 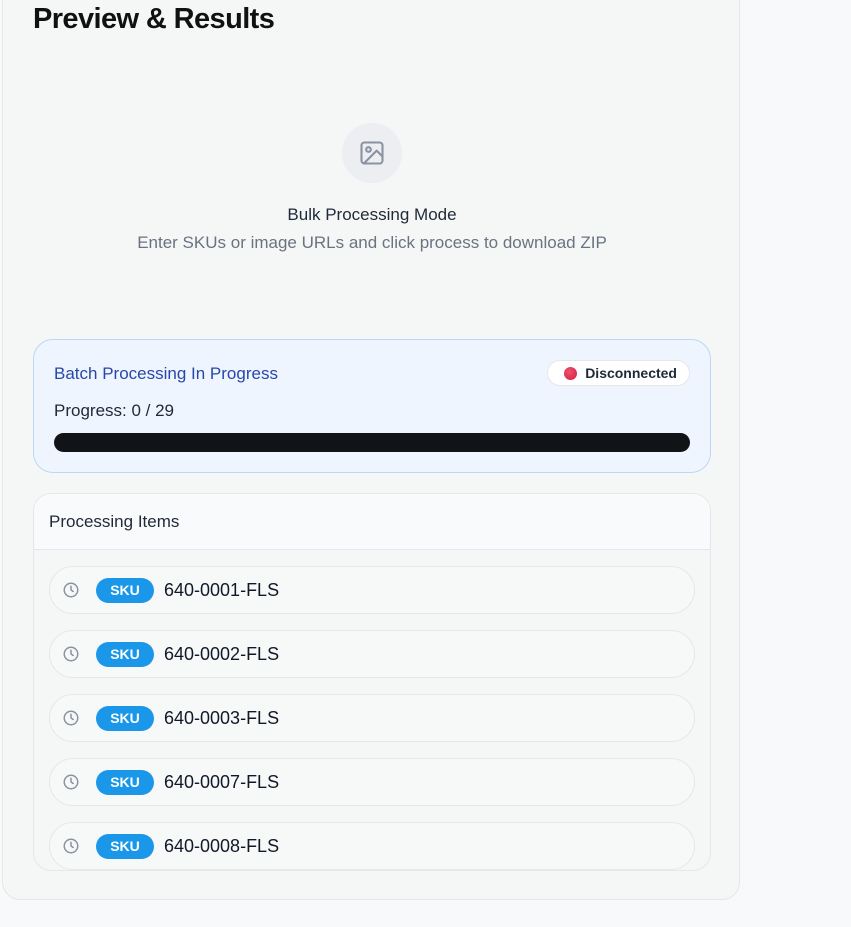 What do you see at coordinates (372, 590) in the screenshot?
I see `list-item: SKU 640-0001-FLS` at bounding box center [372, 590].